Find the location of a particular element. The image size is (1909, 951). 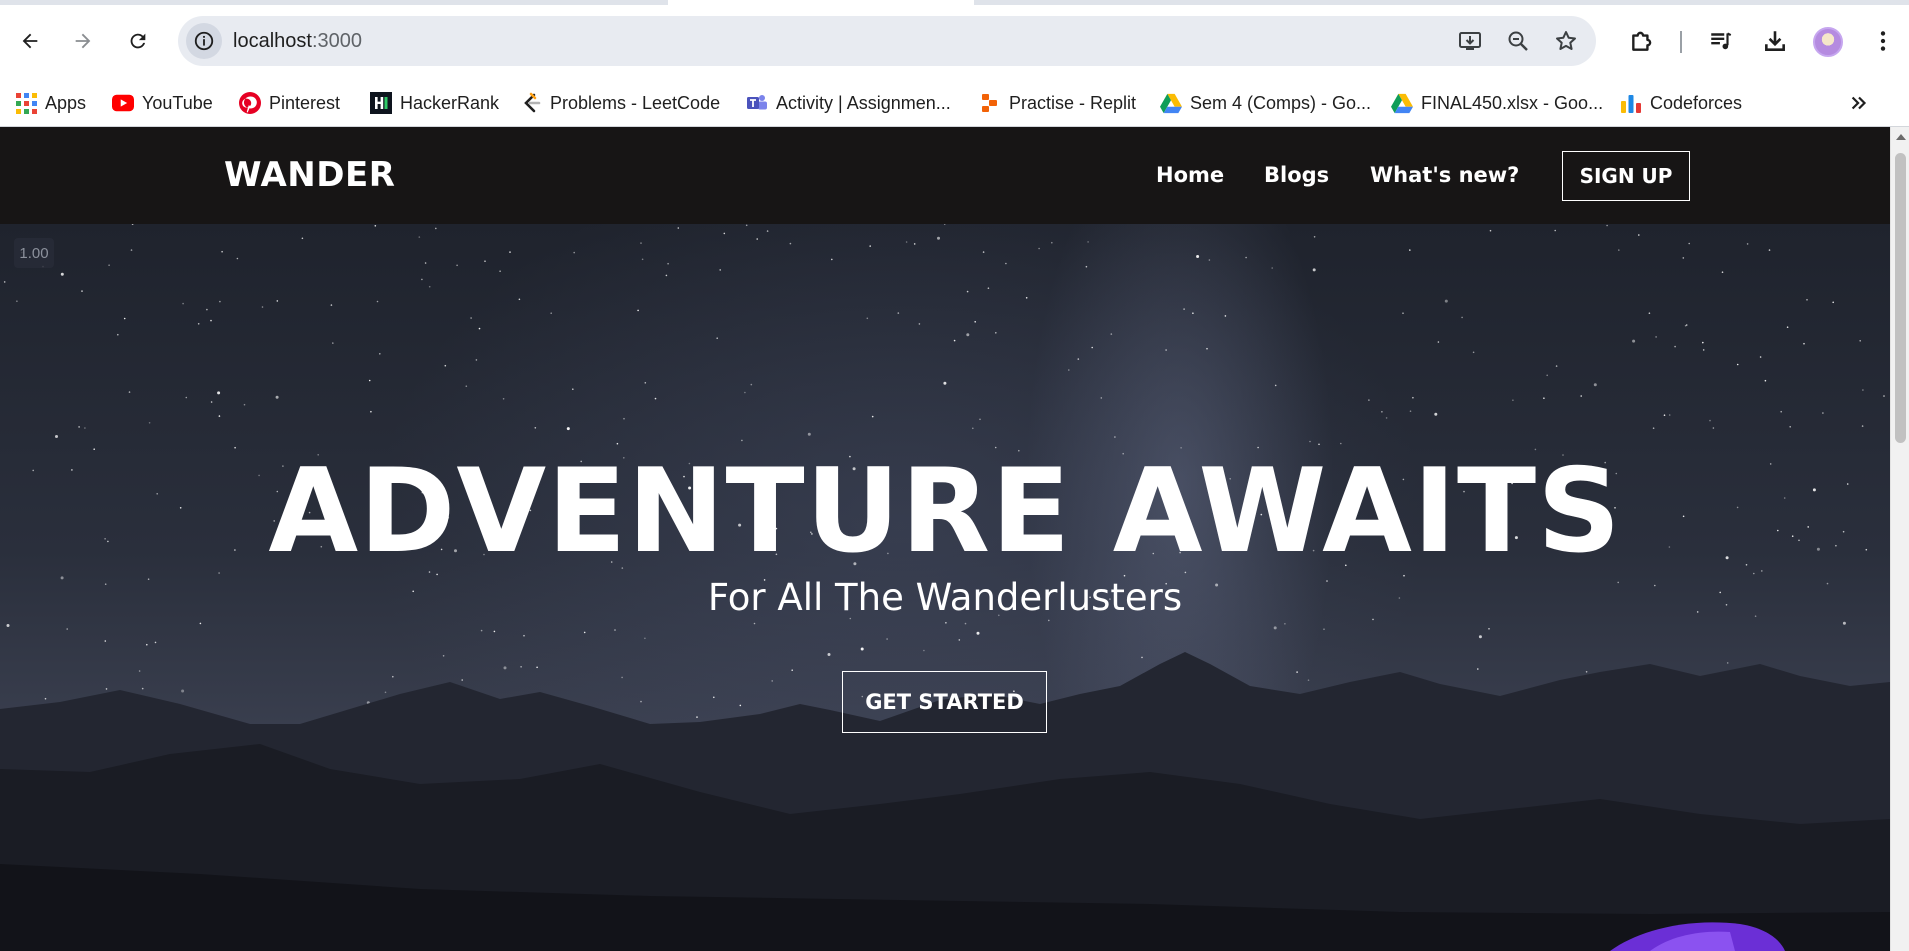

codeforces-icon is located at coordinates (1631, 103).